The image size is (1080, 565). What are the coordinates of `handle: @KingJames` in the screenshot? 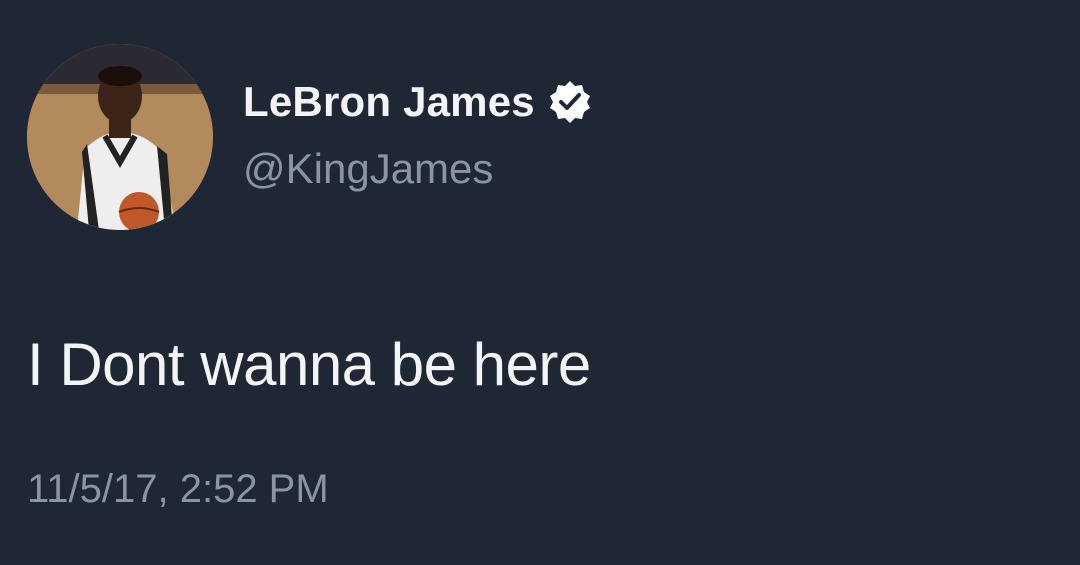 It's located at (368, 169).